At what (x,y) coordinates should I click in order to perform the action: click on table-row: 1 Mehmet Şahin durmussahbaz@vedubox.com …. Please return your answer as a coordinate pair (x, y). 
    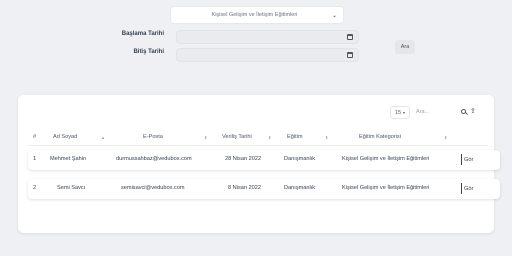
    Looking at the image, I should click on (264, 160).